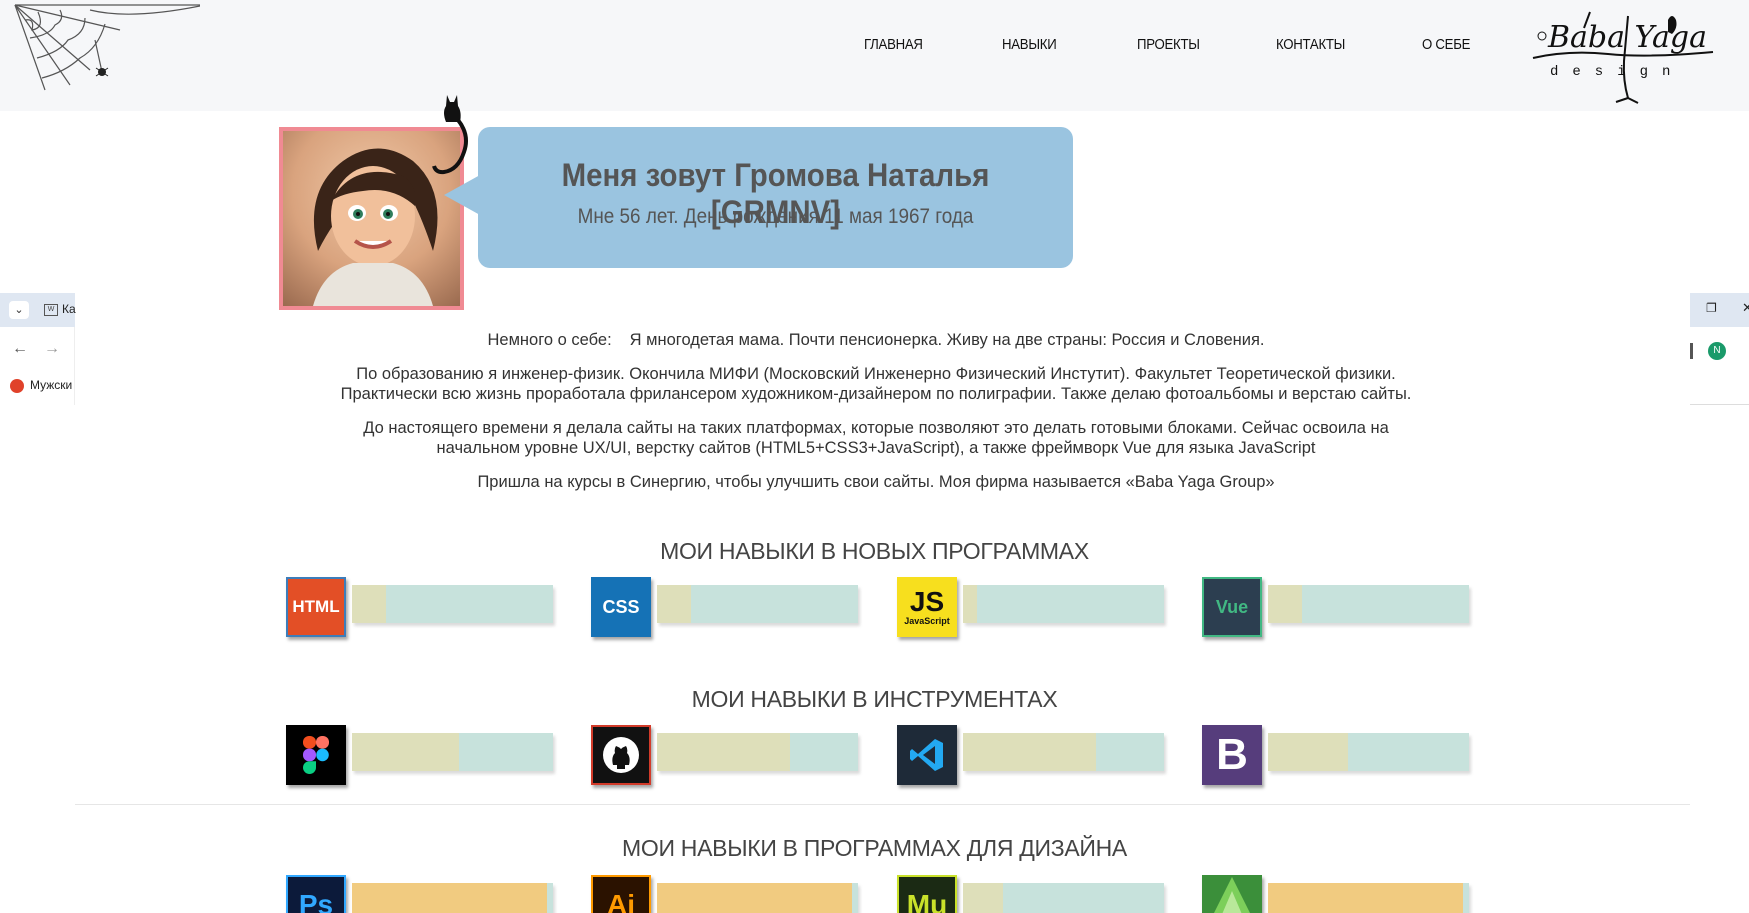 This screenshot has width=1749, height=913. I want to click on skill-photoshop: Ps, so click(421, 894).